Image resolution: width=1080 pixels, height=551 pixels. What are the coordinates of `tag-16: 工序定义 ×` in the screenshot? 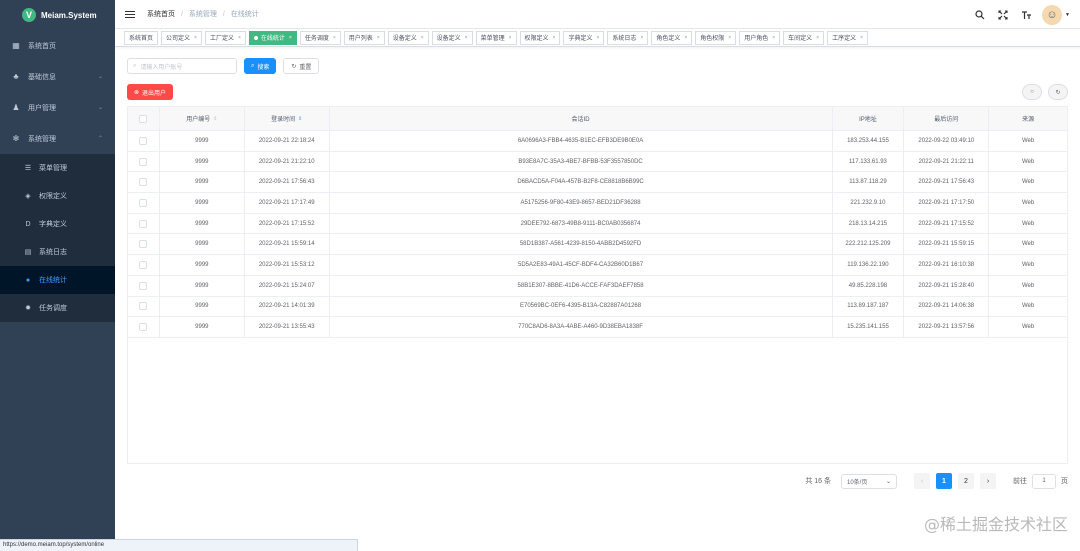 It's located at (848, 37).